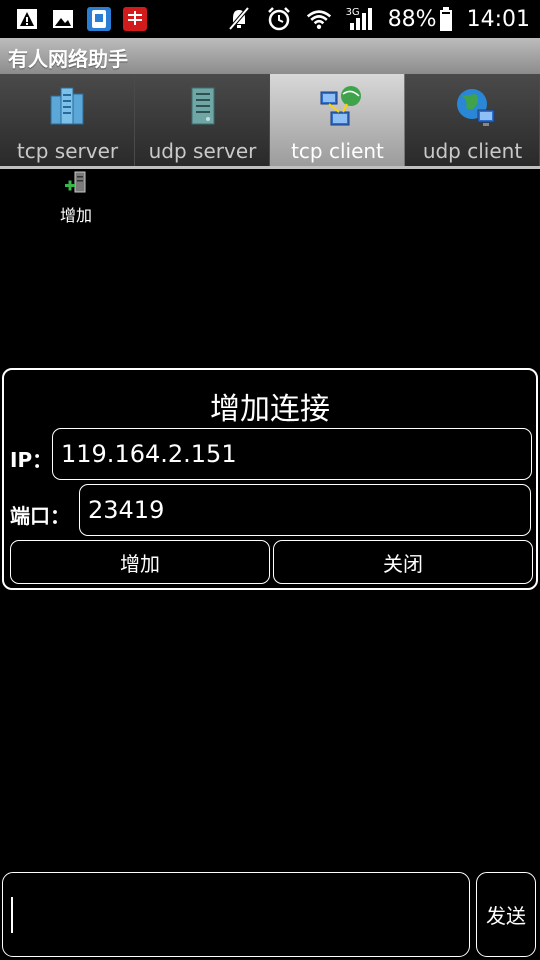 Image resolution: width=540 pixels, height=960 pixels. I want to click on tab-label: tcp client, so click(337, 151).